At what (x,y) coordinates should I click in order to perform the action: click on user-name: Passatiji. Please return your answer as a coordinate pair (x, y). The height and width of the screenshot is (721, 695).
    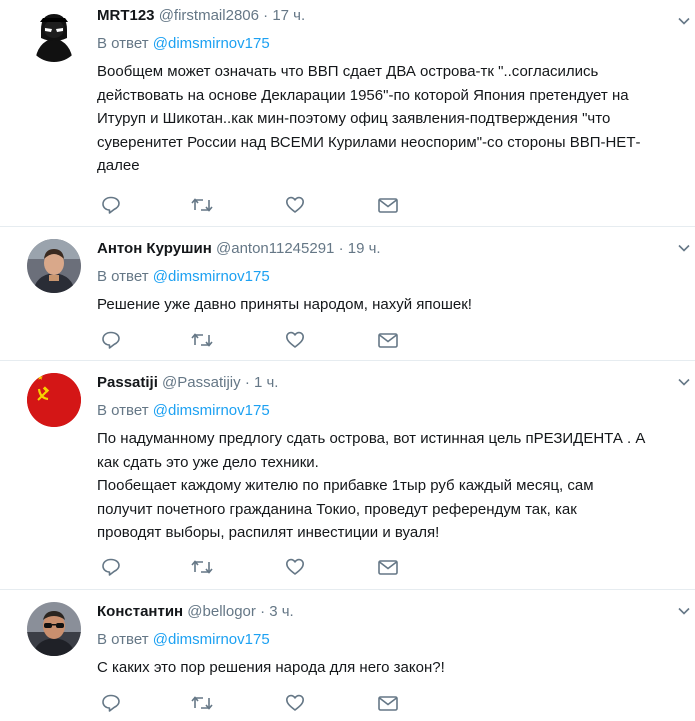
    Looking at the image, I should click on (127, 382).